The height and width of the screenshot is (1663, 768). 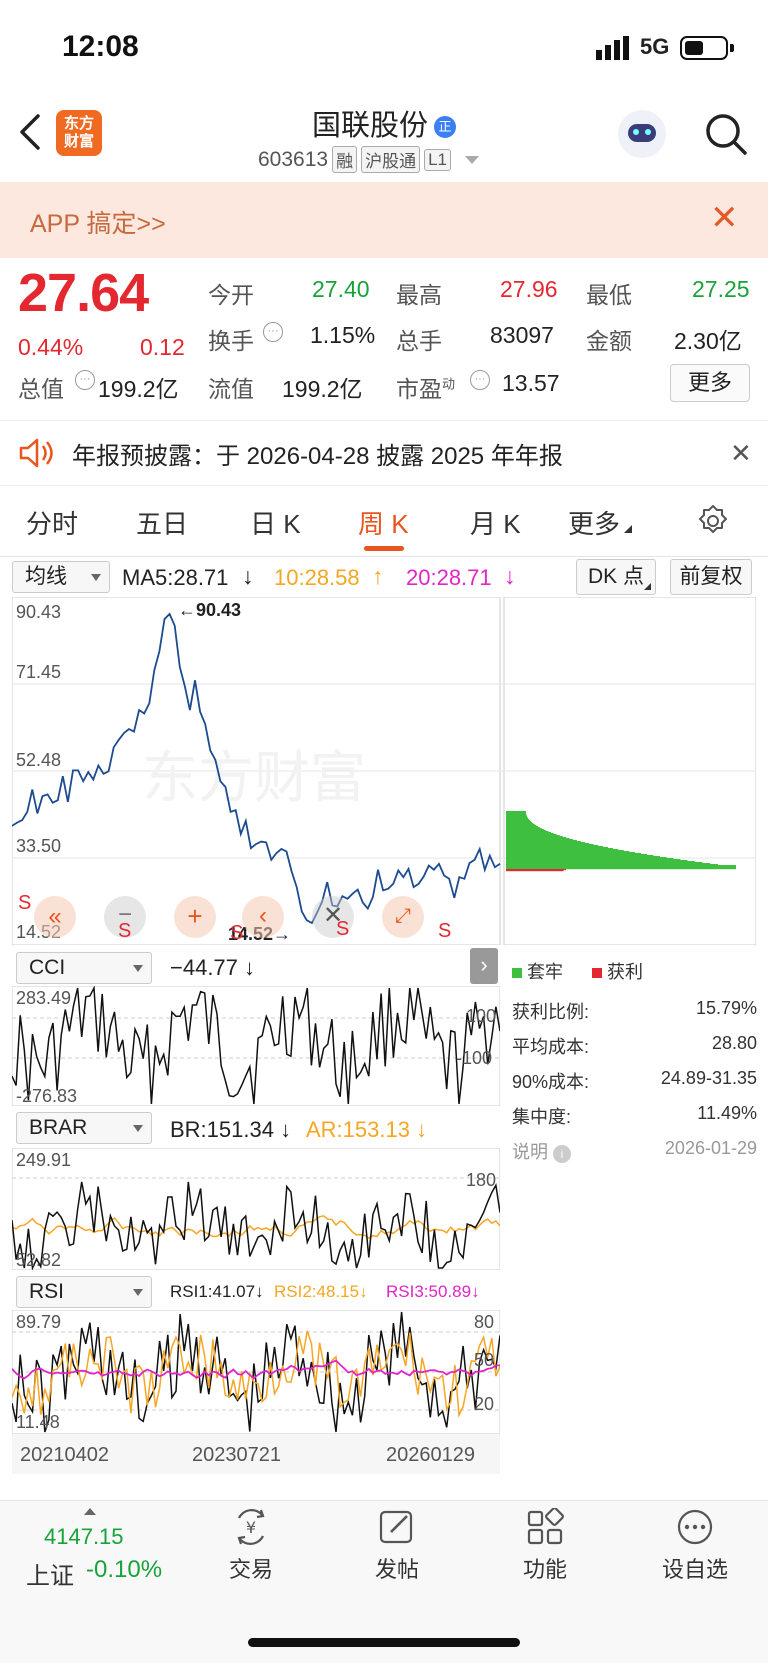 What do you see at coordinates (162, 522) in the screenshot?
I see `tab-five-day: 五日` at bounding box center [162, 522].